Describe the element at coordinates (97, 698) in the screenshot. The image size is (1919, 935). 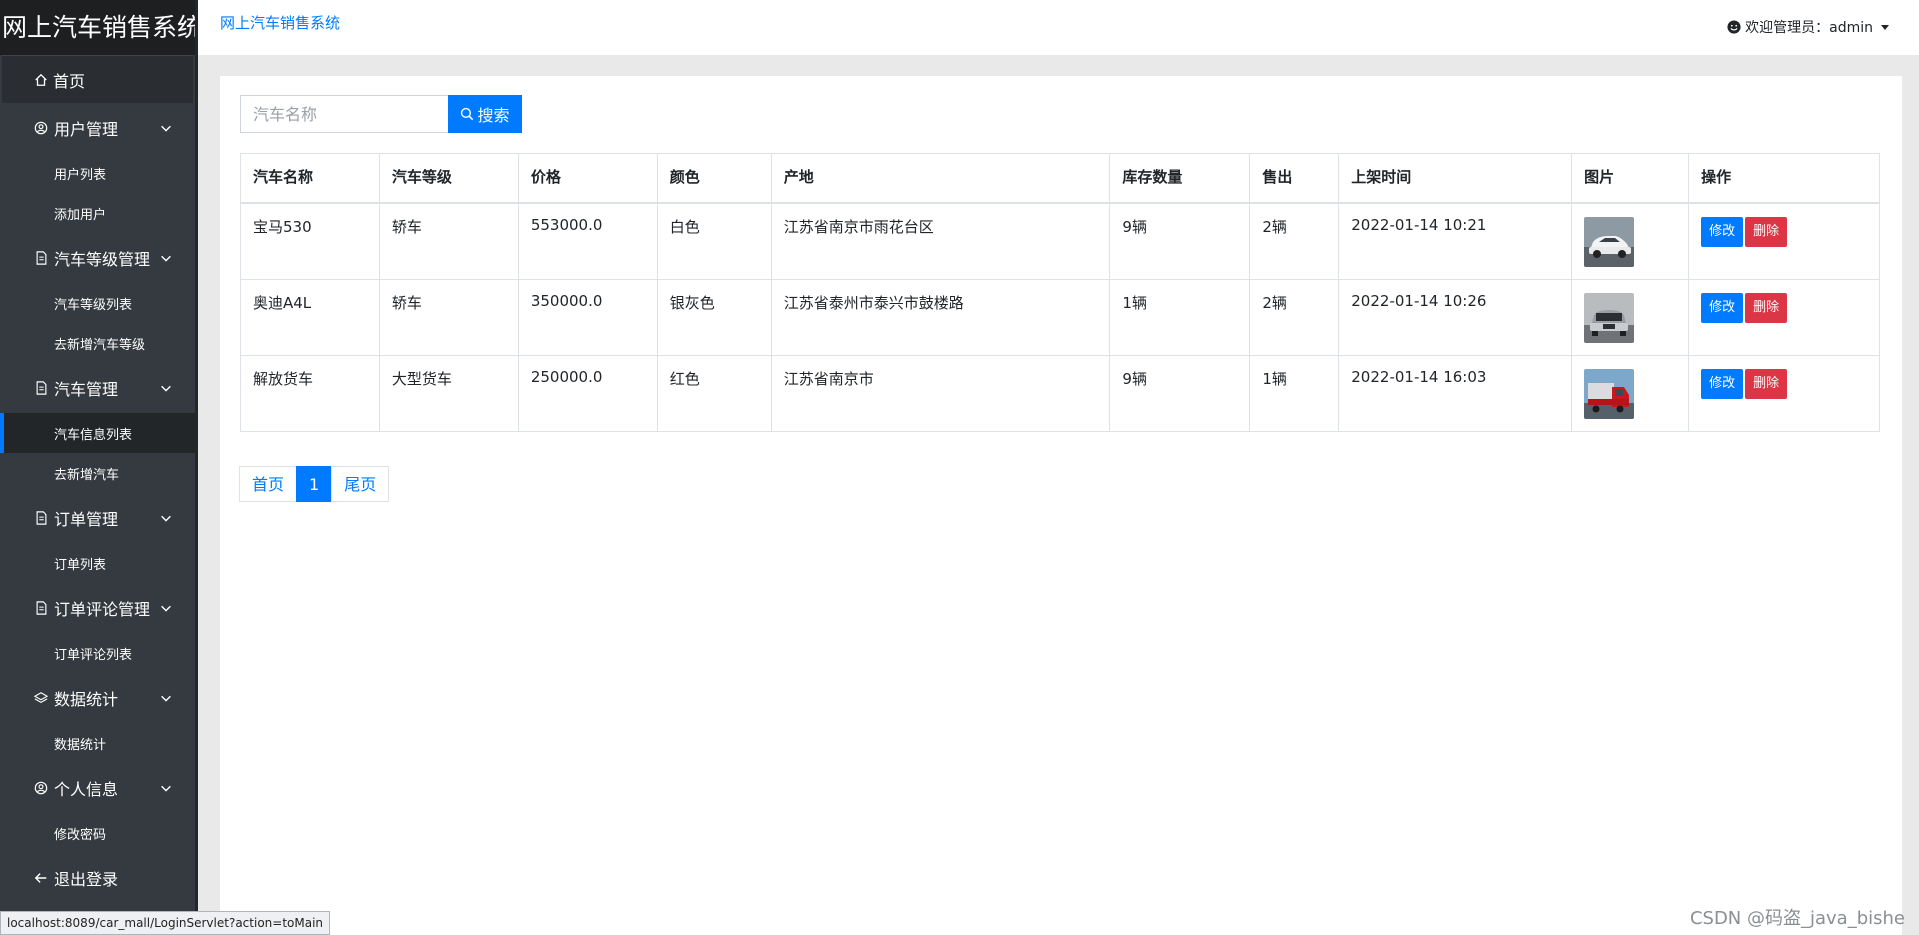
I see `sidebar-group-statistics: 数据统计` at that location.